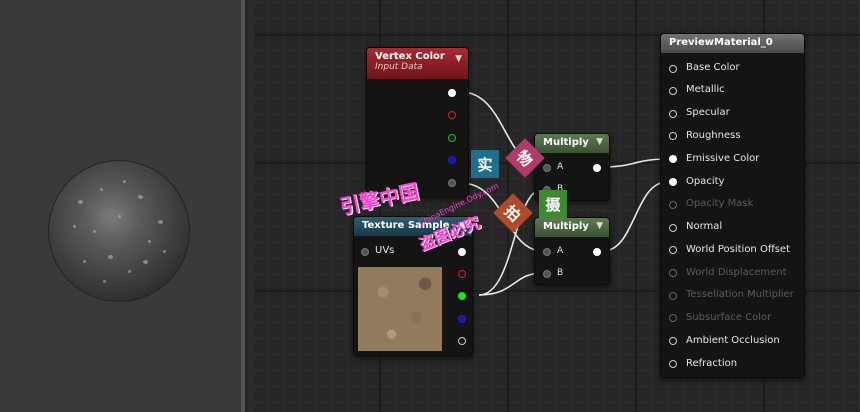 Image resolution: width=860 pixels, height=412 pixels. I want to click on material-input-label: World Position Offset, so click(738, 249).